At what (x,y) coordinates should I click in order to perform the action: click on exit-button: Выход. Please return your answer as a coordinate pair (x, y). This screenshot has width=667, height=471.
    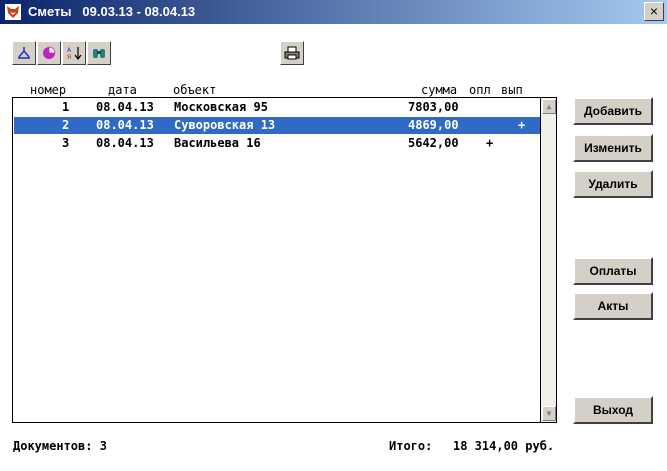
    Looking at the image, I should click on (613, 410).